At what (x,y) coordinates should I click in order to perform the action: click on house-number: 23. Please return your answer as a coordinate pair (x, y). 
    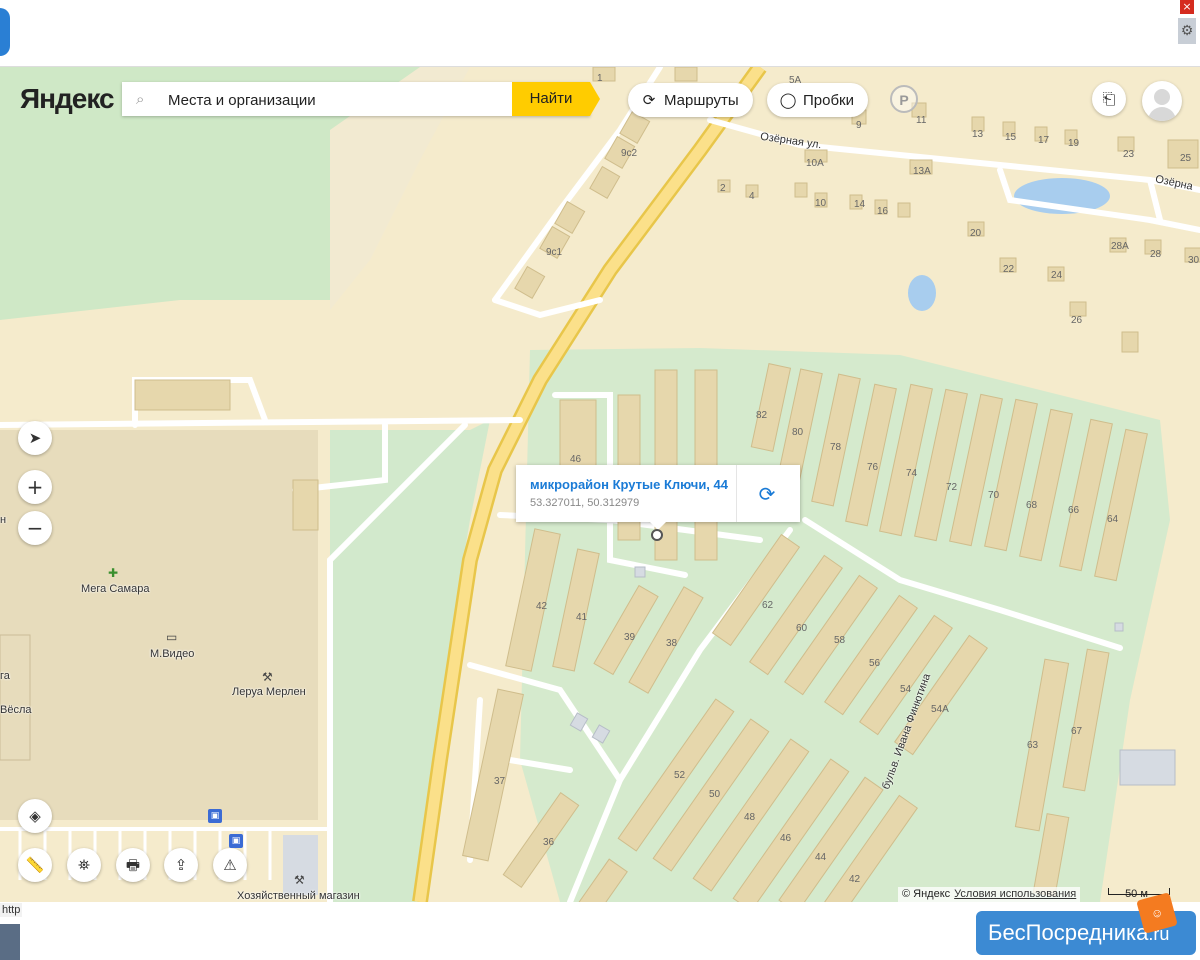
    Looking at the image, I should click on (1129, 154).